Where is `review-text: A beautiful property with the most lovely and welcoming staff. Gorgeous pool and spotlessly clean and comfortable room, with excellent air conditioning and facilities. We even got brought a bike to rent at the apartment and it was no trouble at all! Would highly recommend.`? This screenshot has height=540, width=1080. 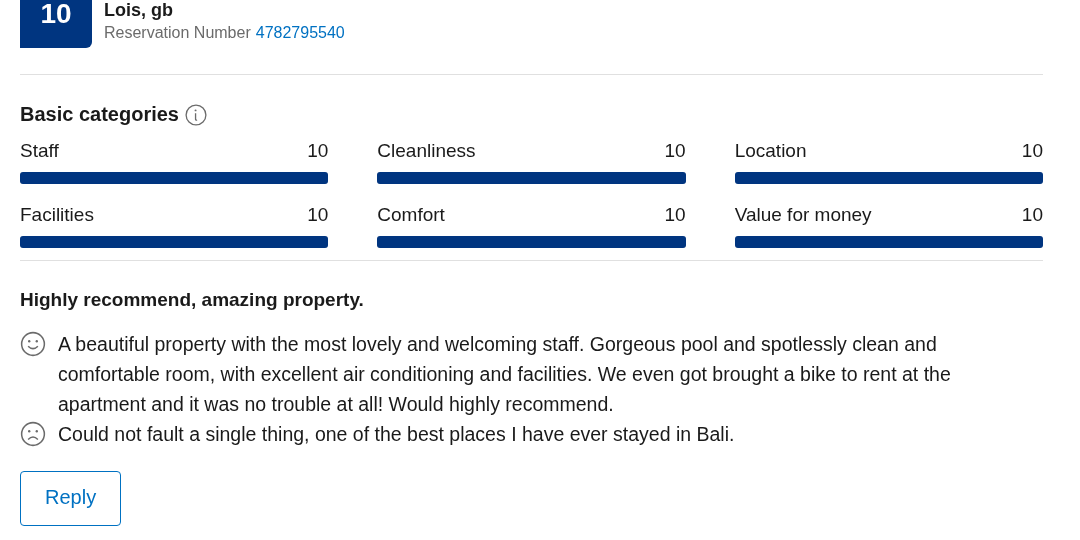
review-text: A beautiful property with the most lovely and welcoming staff. Gorgeous pool and spotlessly clean and comfortable room, with excellent air conditioning and facilities. We even got brought a bike to rent at the apartment and it was no trouble at all! Would highly recommend. is located at coordinates (505, 374).